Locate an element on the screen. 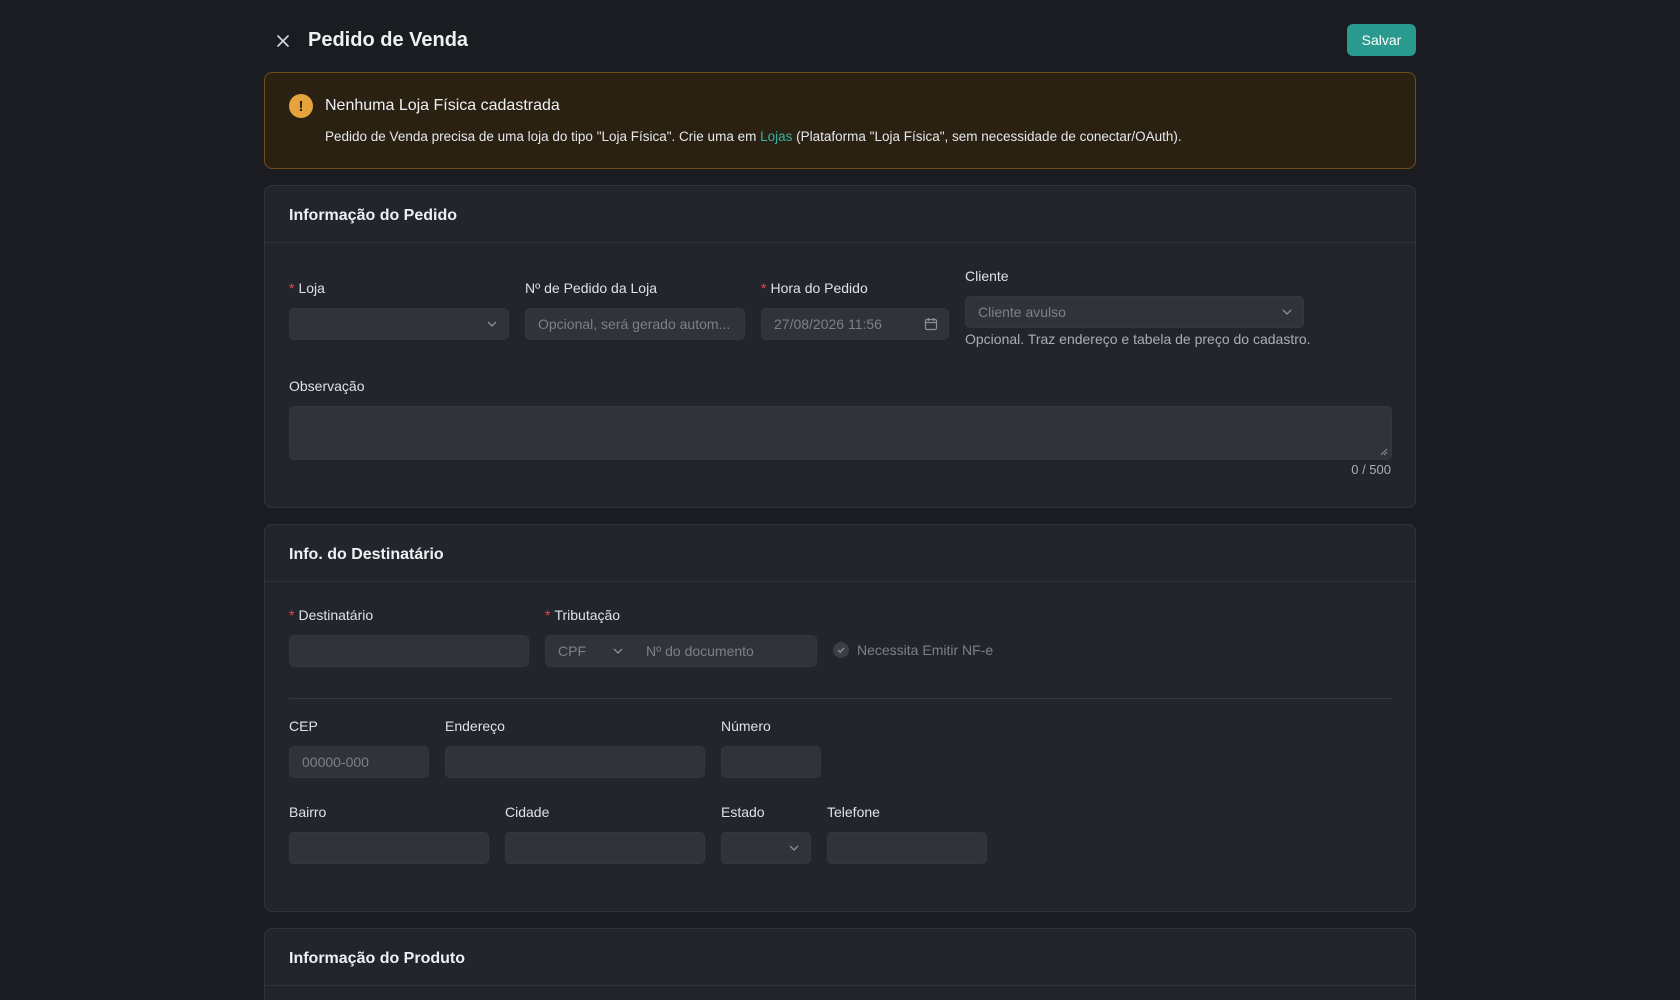  loja-select is located at coordinates (399, 324).